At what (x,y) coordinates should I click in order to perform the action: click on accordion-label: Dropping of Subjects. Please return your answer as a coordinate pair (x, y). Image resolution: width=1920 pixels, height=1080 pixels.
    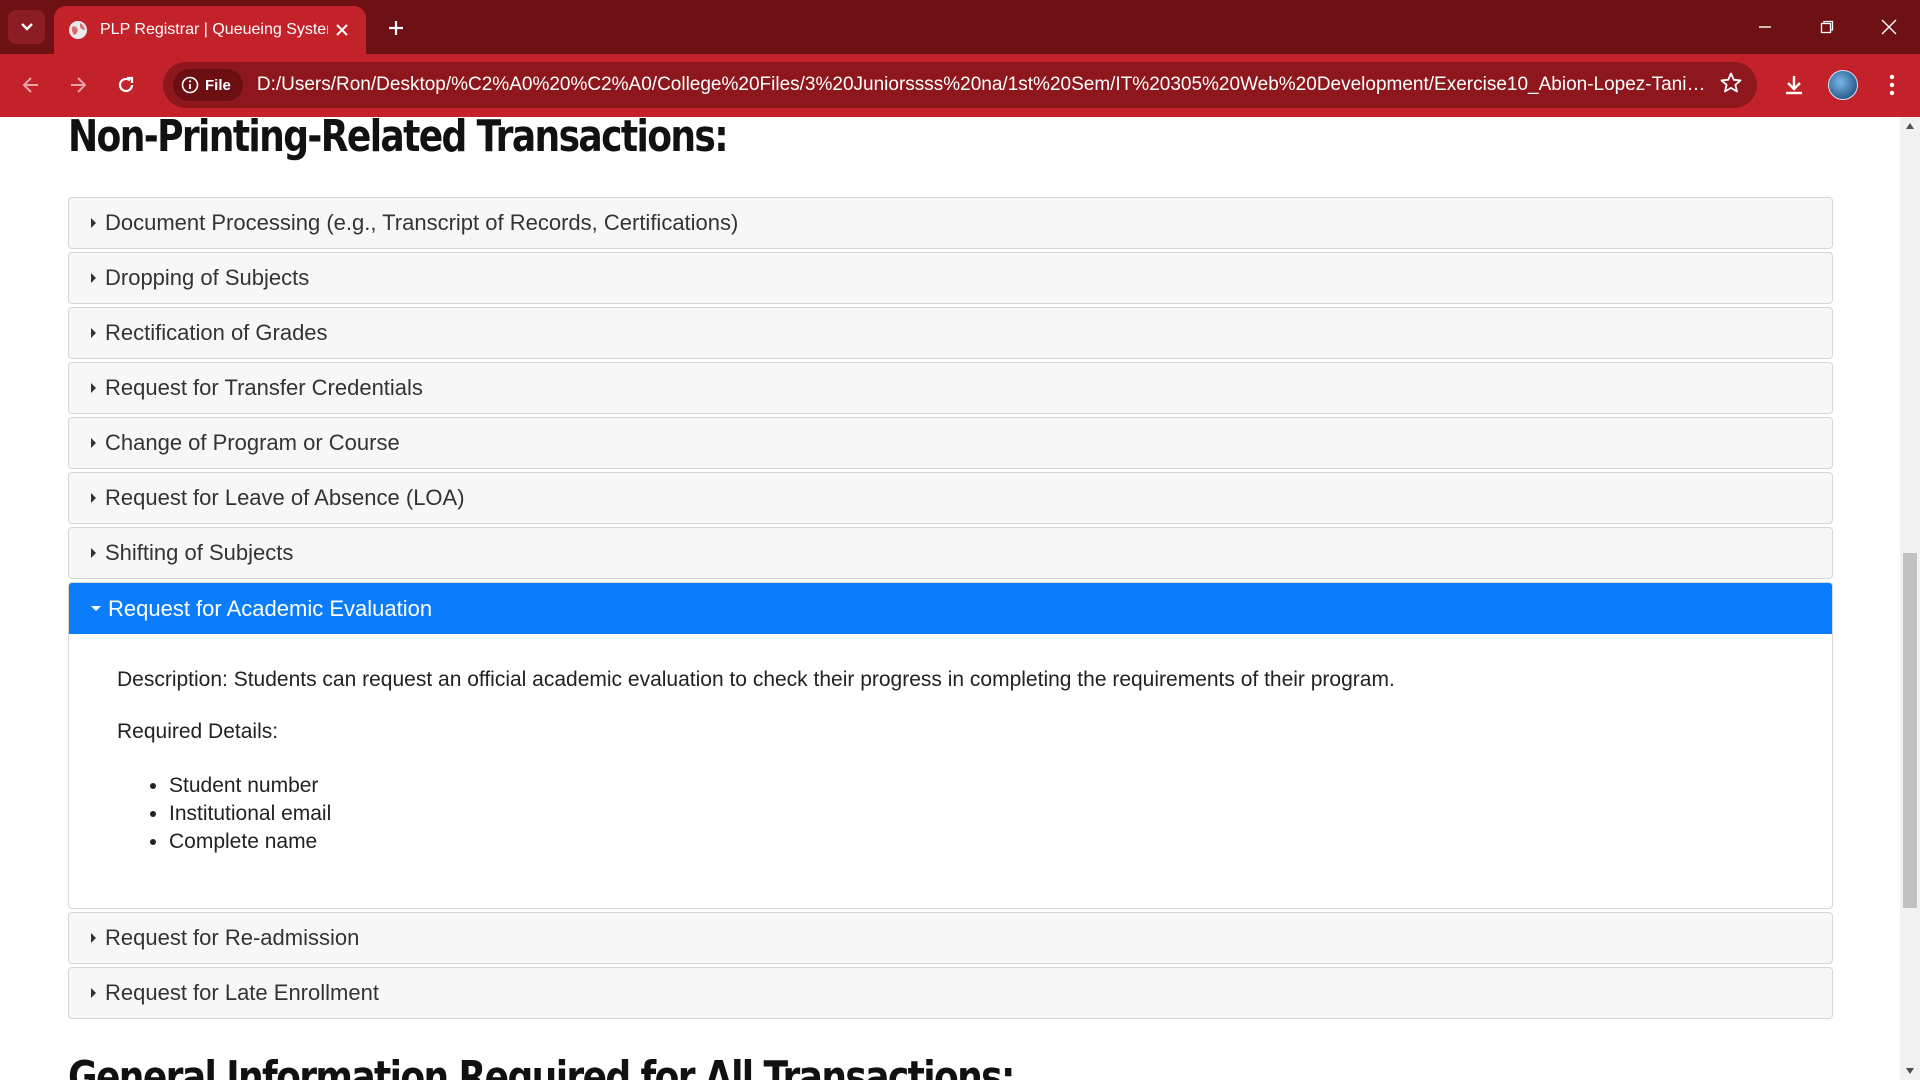
    Looking at the image, I should click on (207, 277).